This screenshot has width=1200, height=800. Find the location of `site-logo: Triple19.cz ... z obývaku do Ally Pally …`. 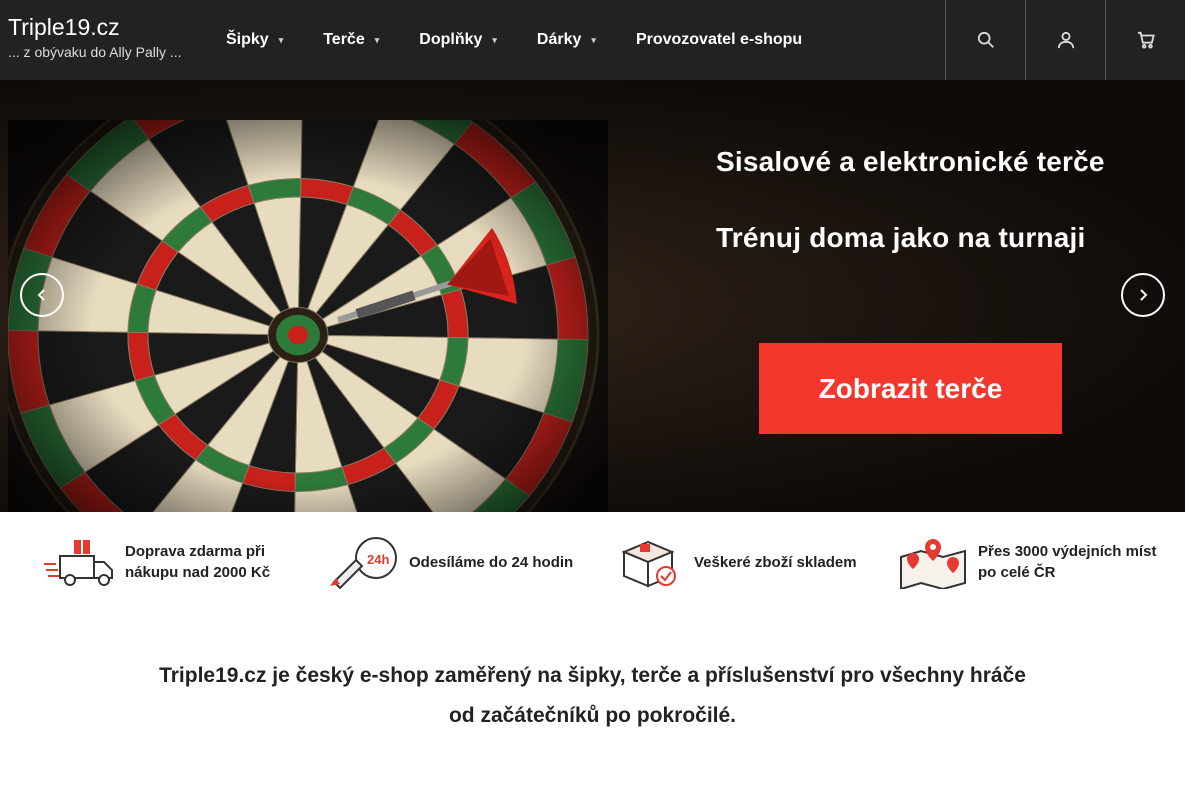

site-logo: Triple19.cz ... z obývaku do Ally Pally … is located at coordinates (95, 37).